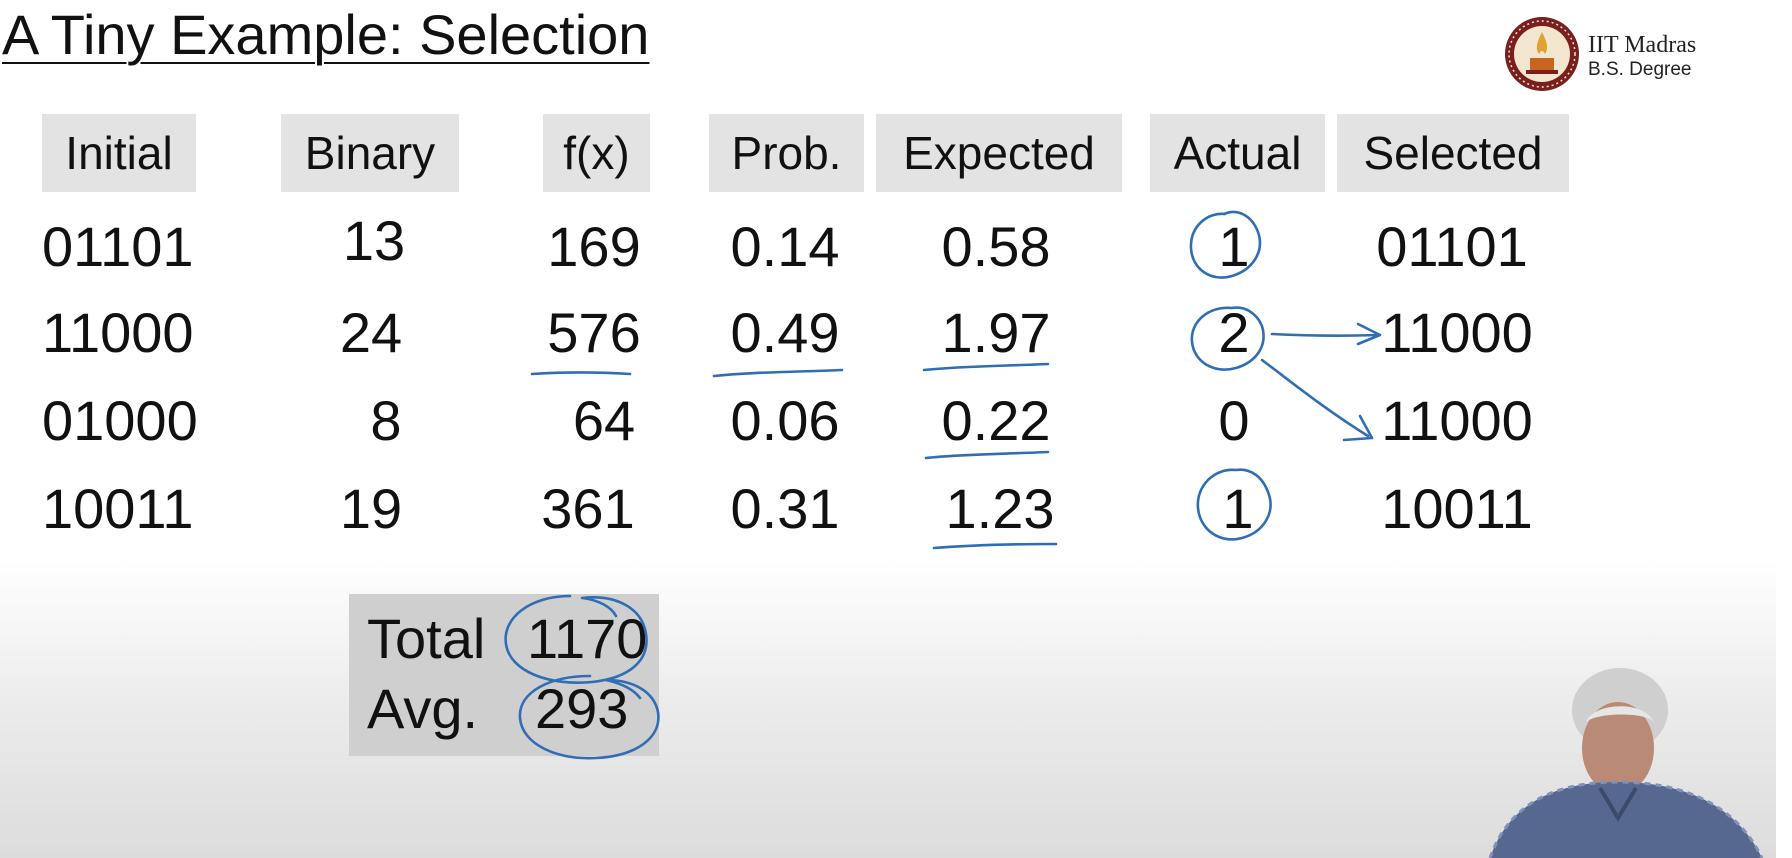 Image resolution: width=1792 pixels, height=858 pixels. Describe the element at coordinates (326, 34) in the screenshot. I see `slide-title: A Tiny Example: Selection` at that location.